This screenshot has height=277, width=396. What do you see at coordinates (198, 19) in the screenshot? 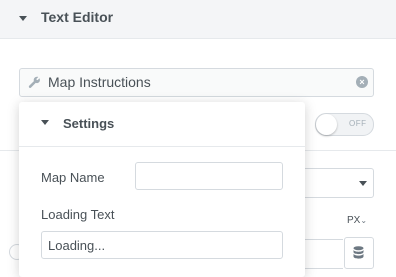
I see `section-header-text-editor: Text Editor` at bounding box center [198, 19].